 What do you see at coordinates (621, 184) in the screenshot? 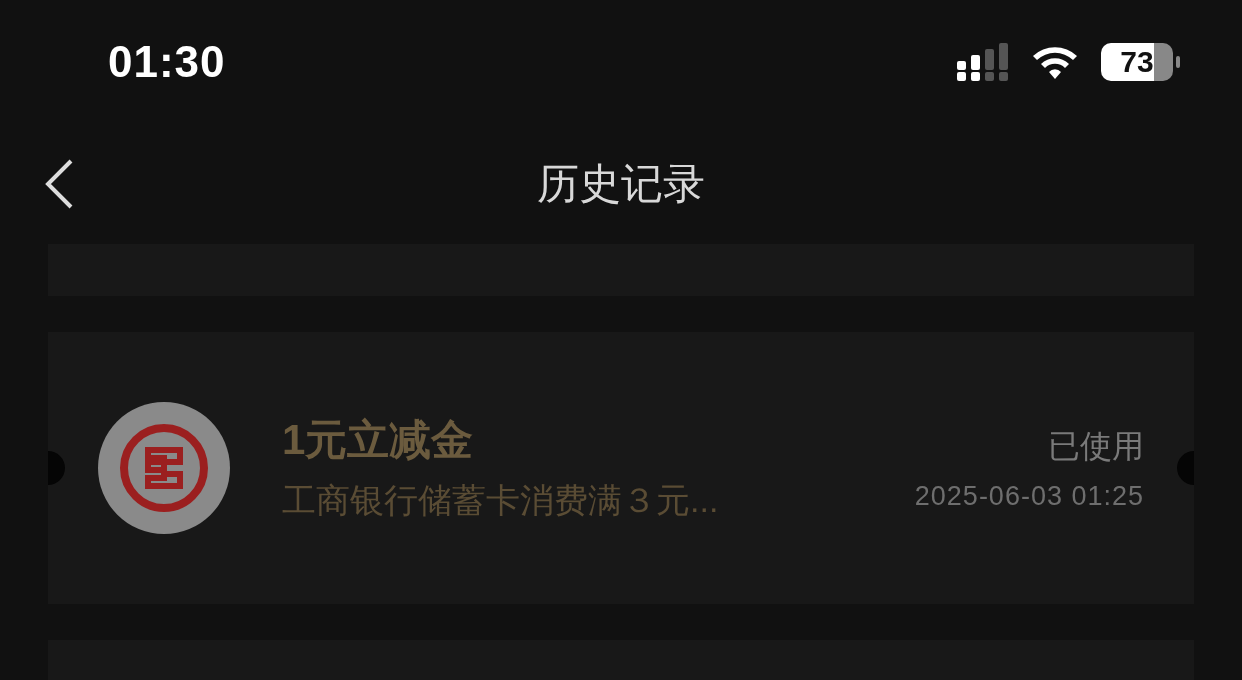
I see `page-title: 历史记录` at bounding box center [621, 184].